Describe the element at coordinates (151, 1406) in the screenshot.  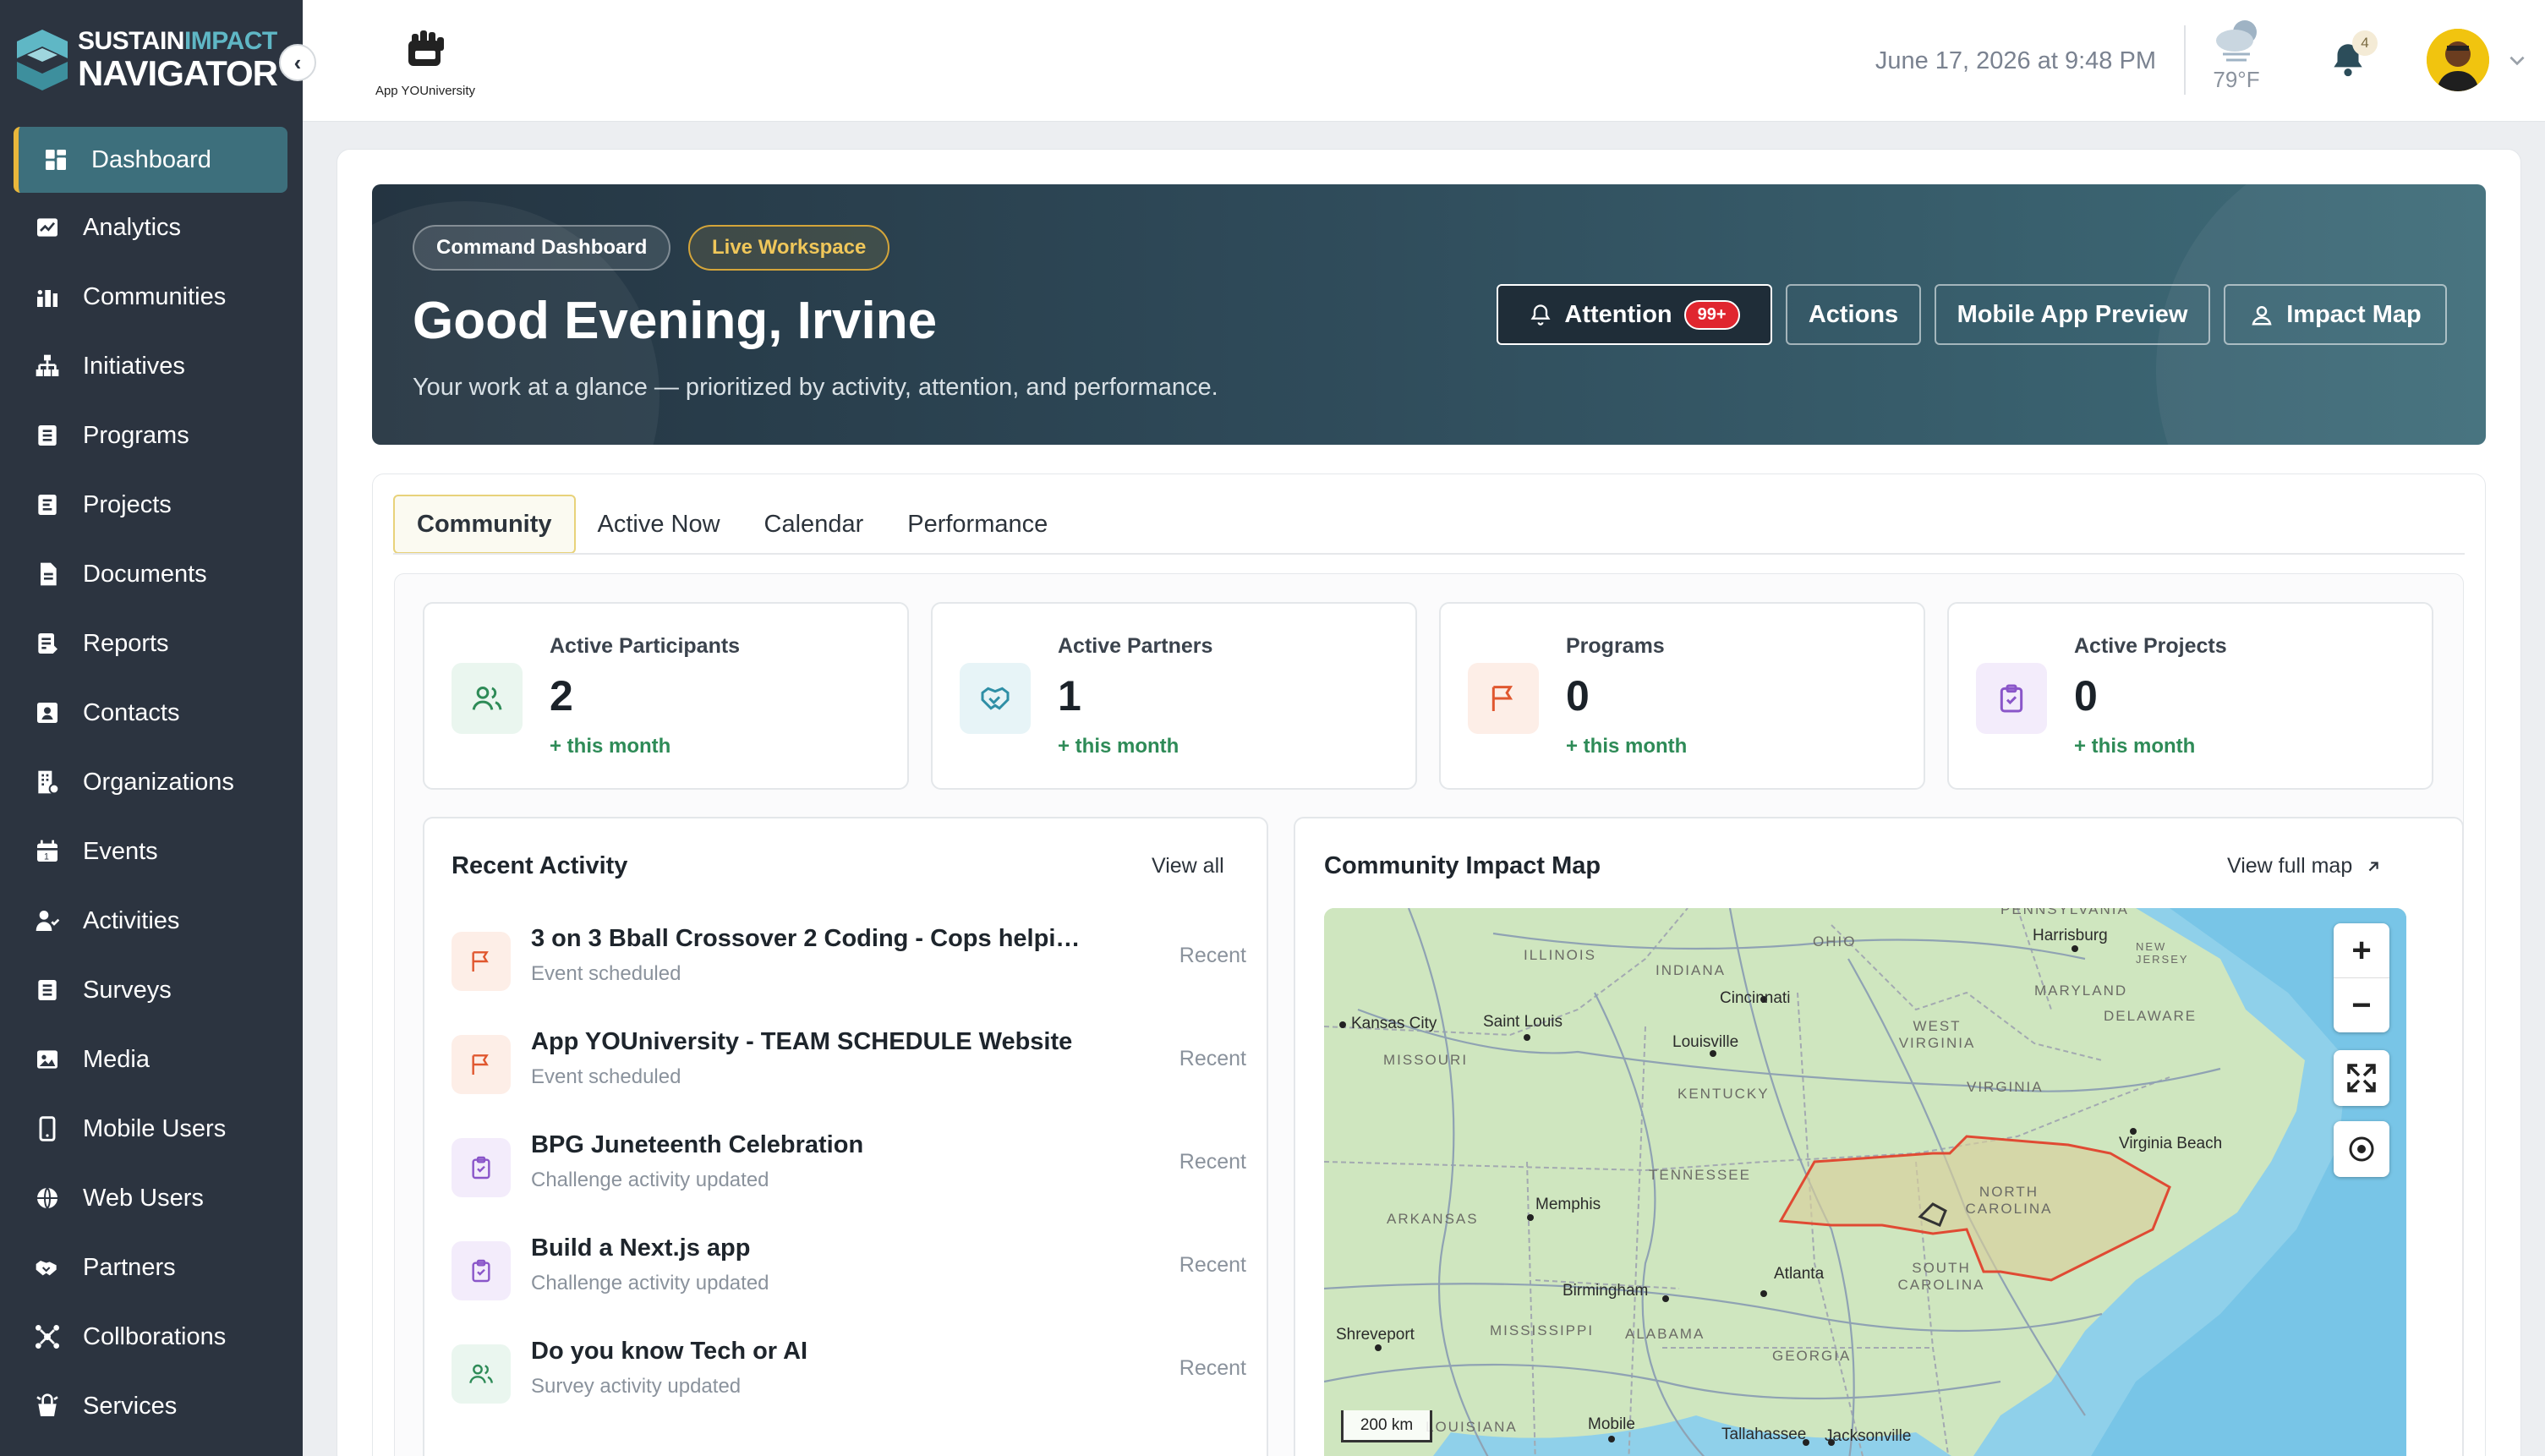
I see `sidebar-item-services: Services` at that location.